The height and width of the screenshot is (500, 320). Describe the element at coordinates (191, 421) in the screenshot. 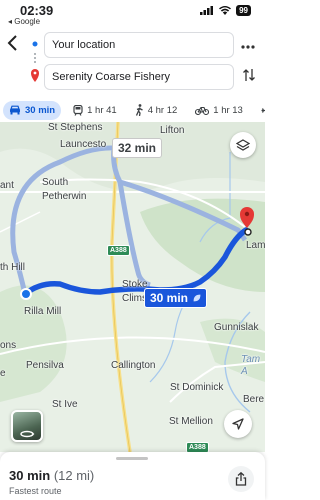

I see `place-label: St Mellion` at that location.